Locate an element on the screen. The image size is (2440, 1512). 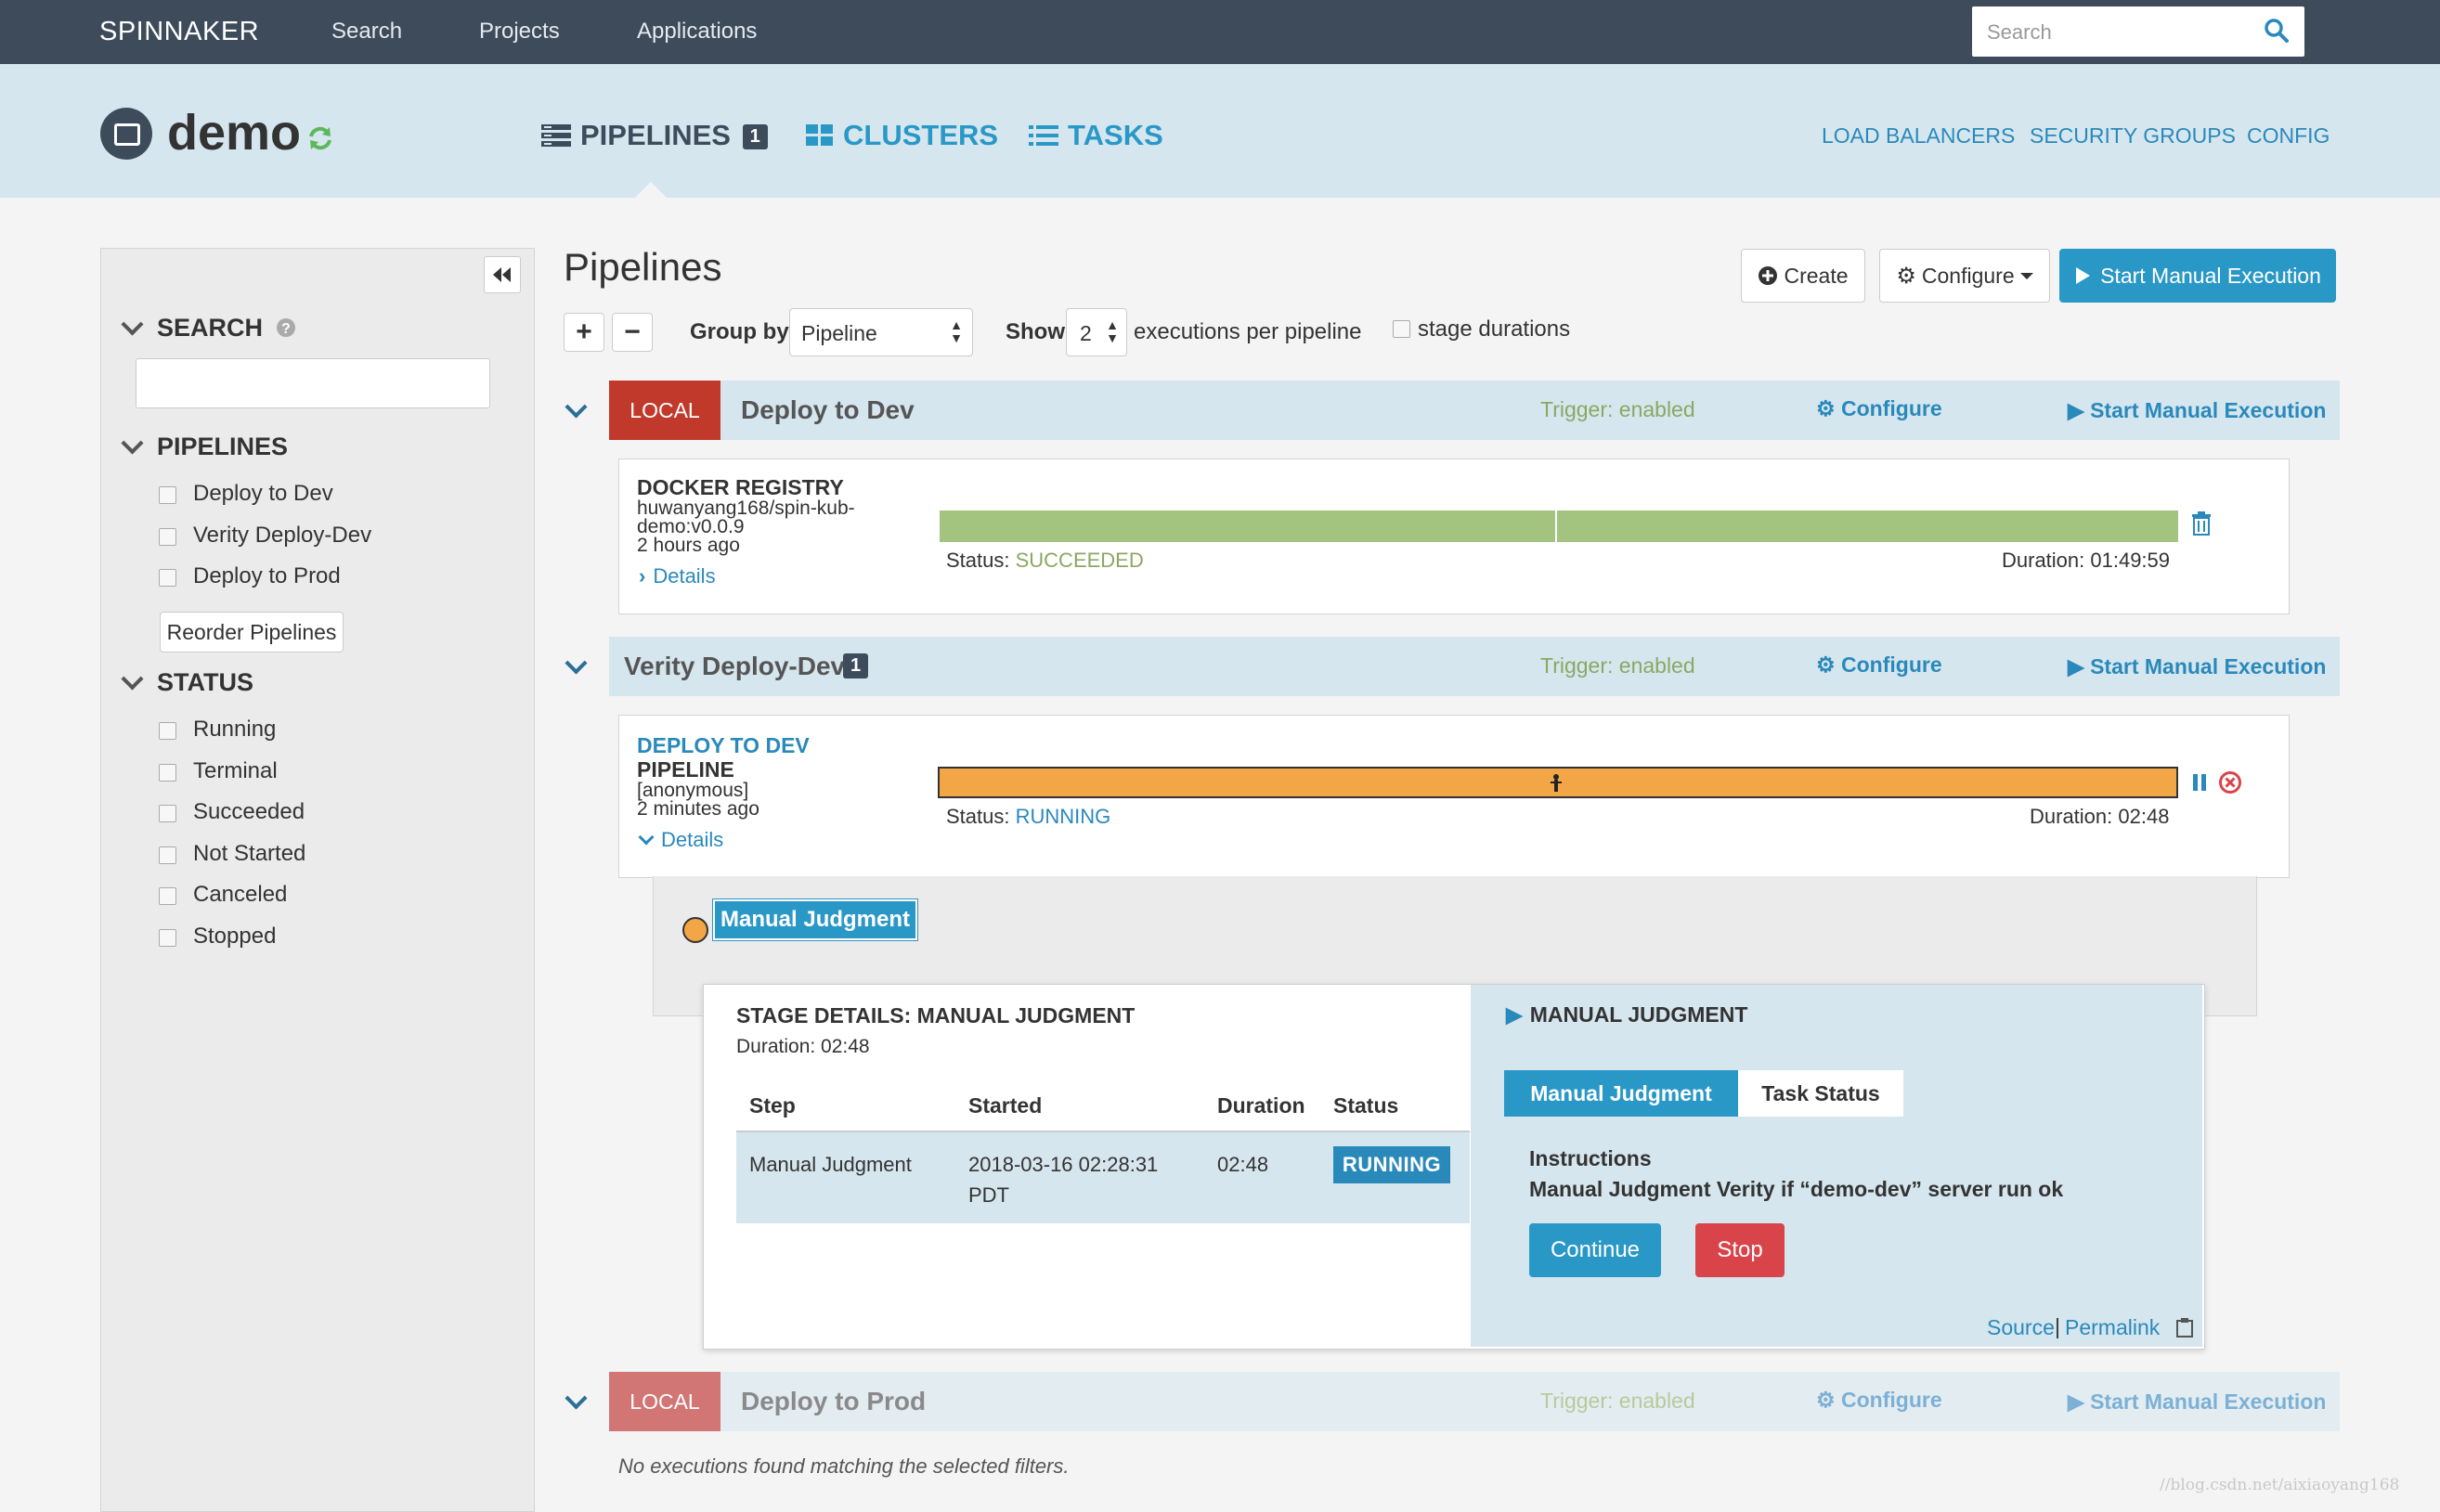
brand-logo: SPINNAKER is located at coordinates (179, 32).